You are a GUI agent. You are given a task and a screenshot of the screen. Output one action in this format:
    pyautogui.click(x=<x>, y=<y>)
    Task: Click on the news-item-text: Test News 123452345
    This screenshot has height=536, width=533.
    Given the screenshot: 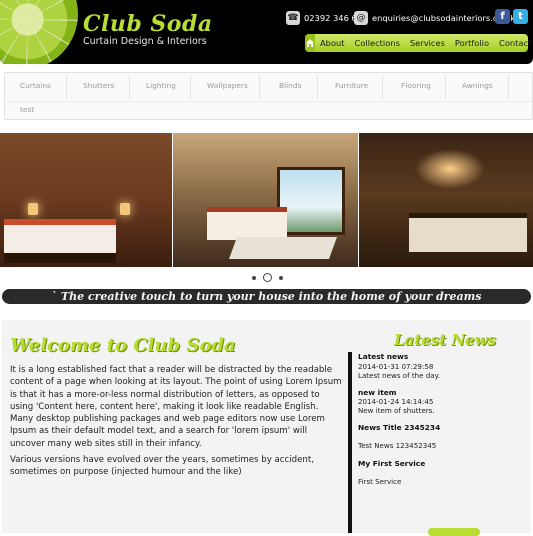 What is the action you would take?
    pyautogui.click(x=397, y=445)
    